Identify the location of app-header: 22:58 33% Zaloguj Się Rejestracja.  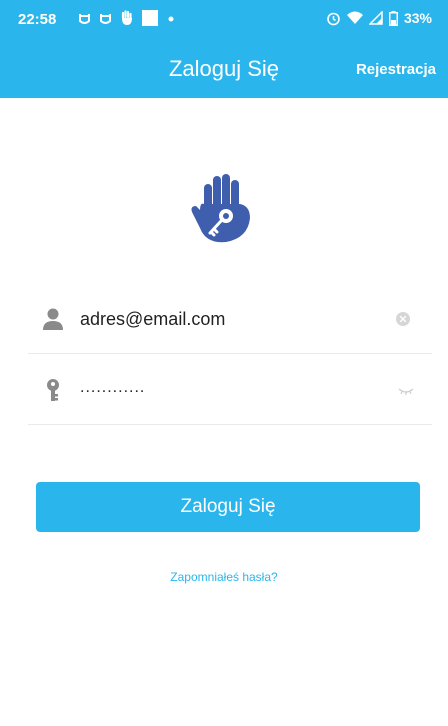
(224, 49).